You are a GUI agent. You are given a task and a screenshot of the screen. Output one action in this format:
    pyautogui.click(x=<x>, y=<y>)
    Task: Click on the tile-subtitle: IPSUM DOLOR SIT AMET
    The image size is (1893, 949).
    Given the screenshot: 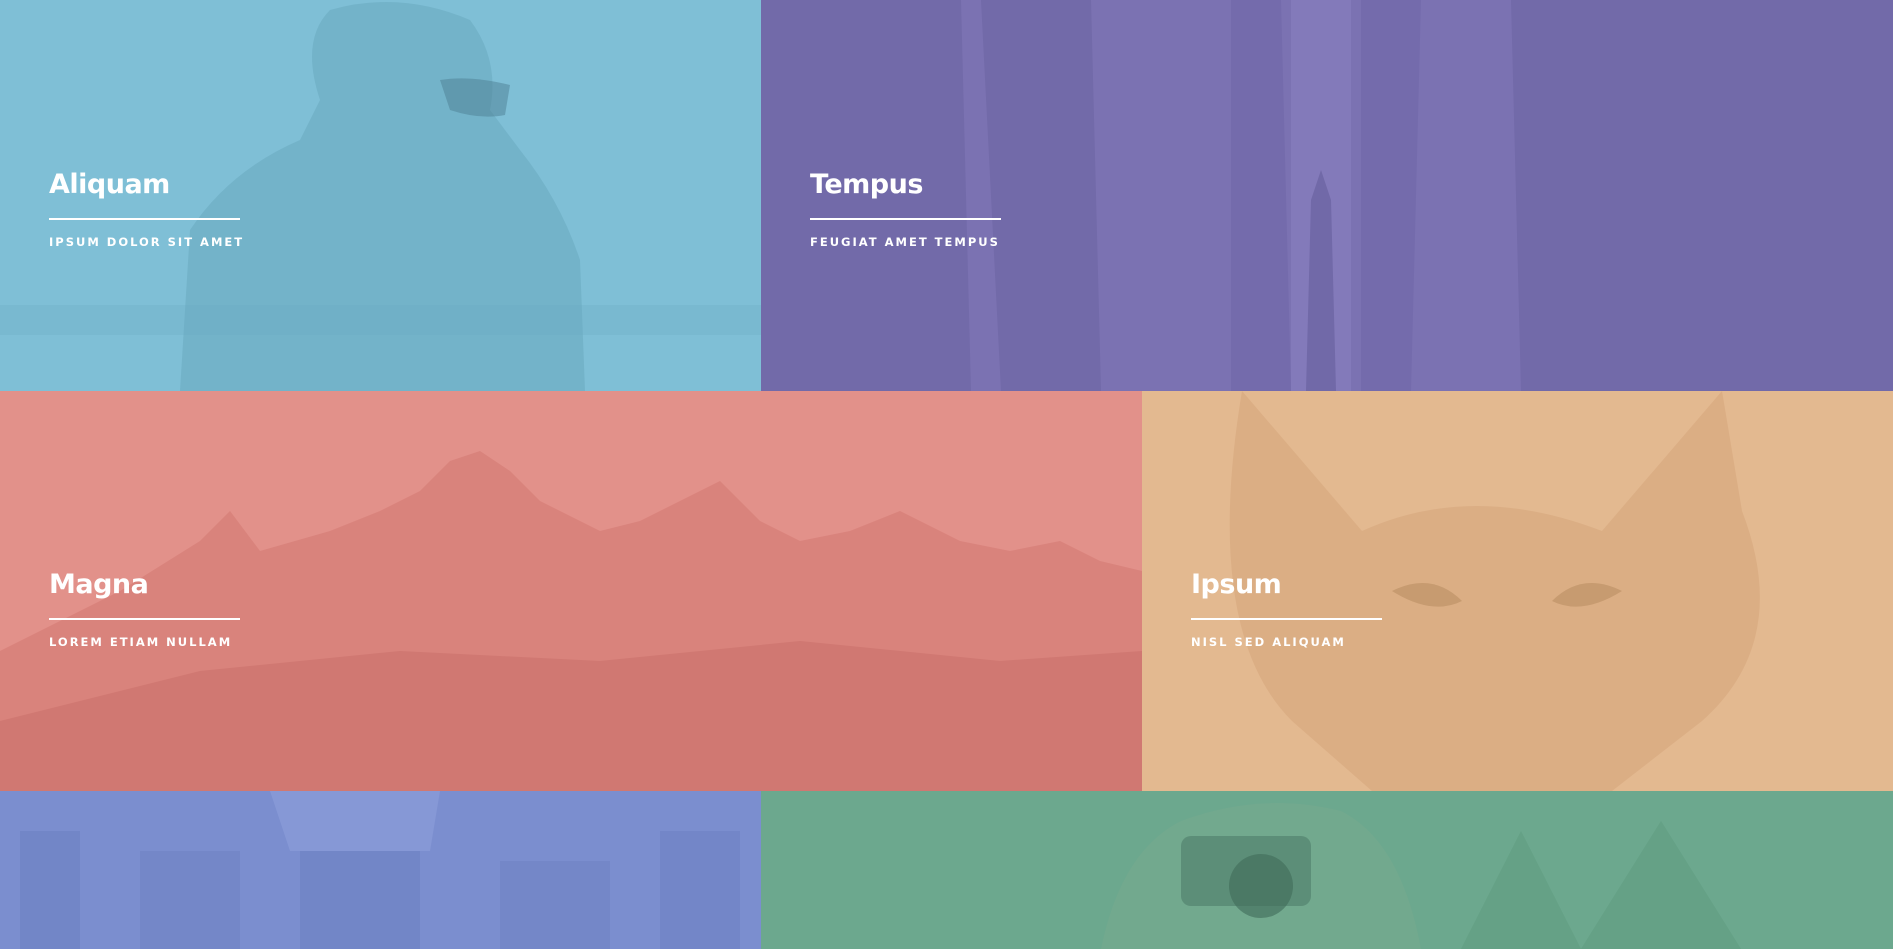 What is the action you would take?
    pyautogui.click(x=147, y=242)
    